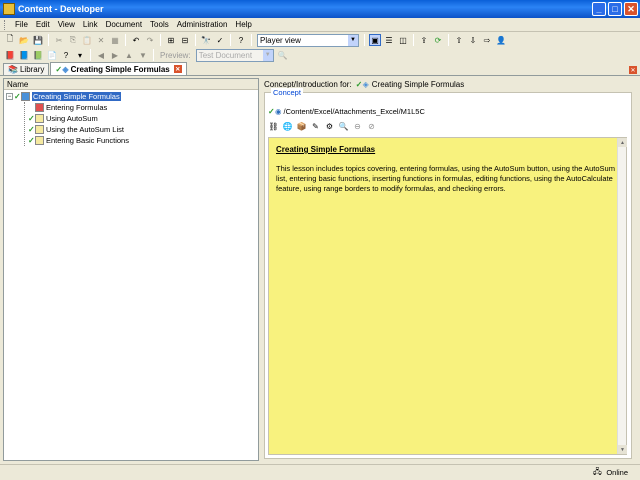 Image resolution: width=640 pixels, height=480 pixels. What do you see at coordinates (320, 472) in the screenshot?
I see `status-bar: 🖧 Online` at bounding box center [320, 472].